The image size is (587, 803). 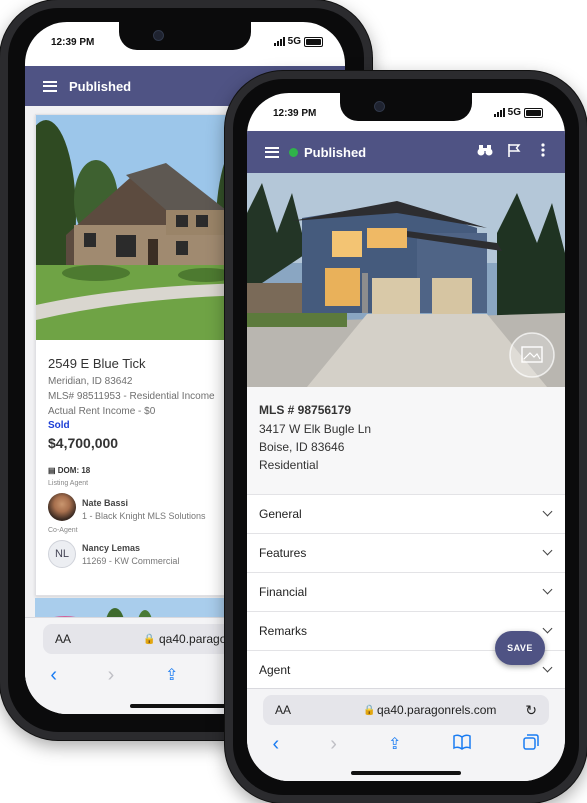 I want to click on app-bar: Published, so click(x=406, y=152).